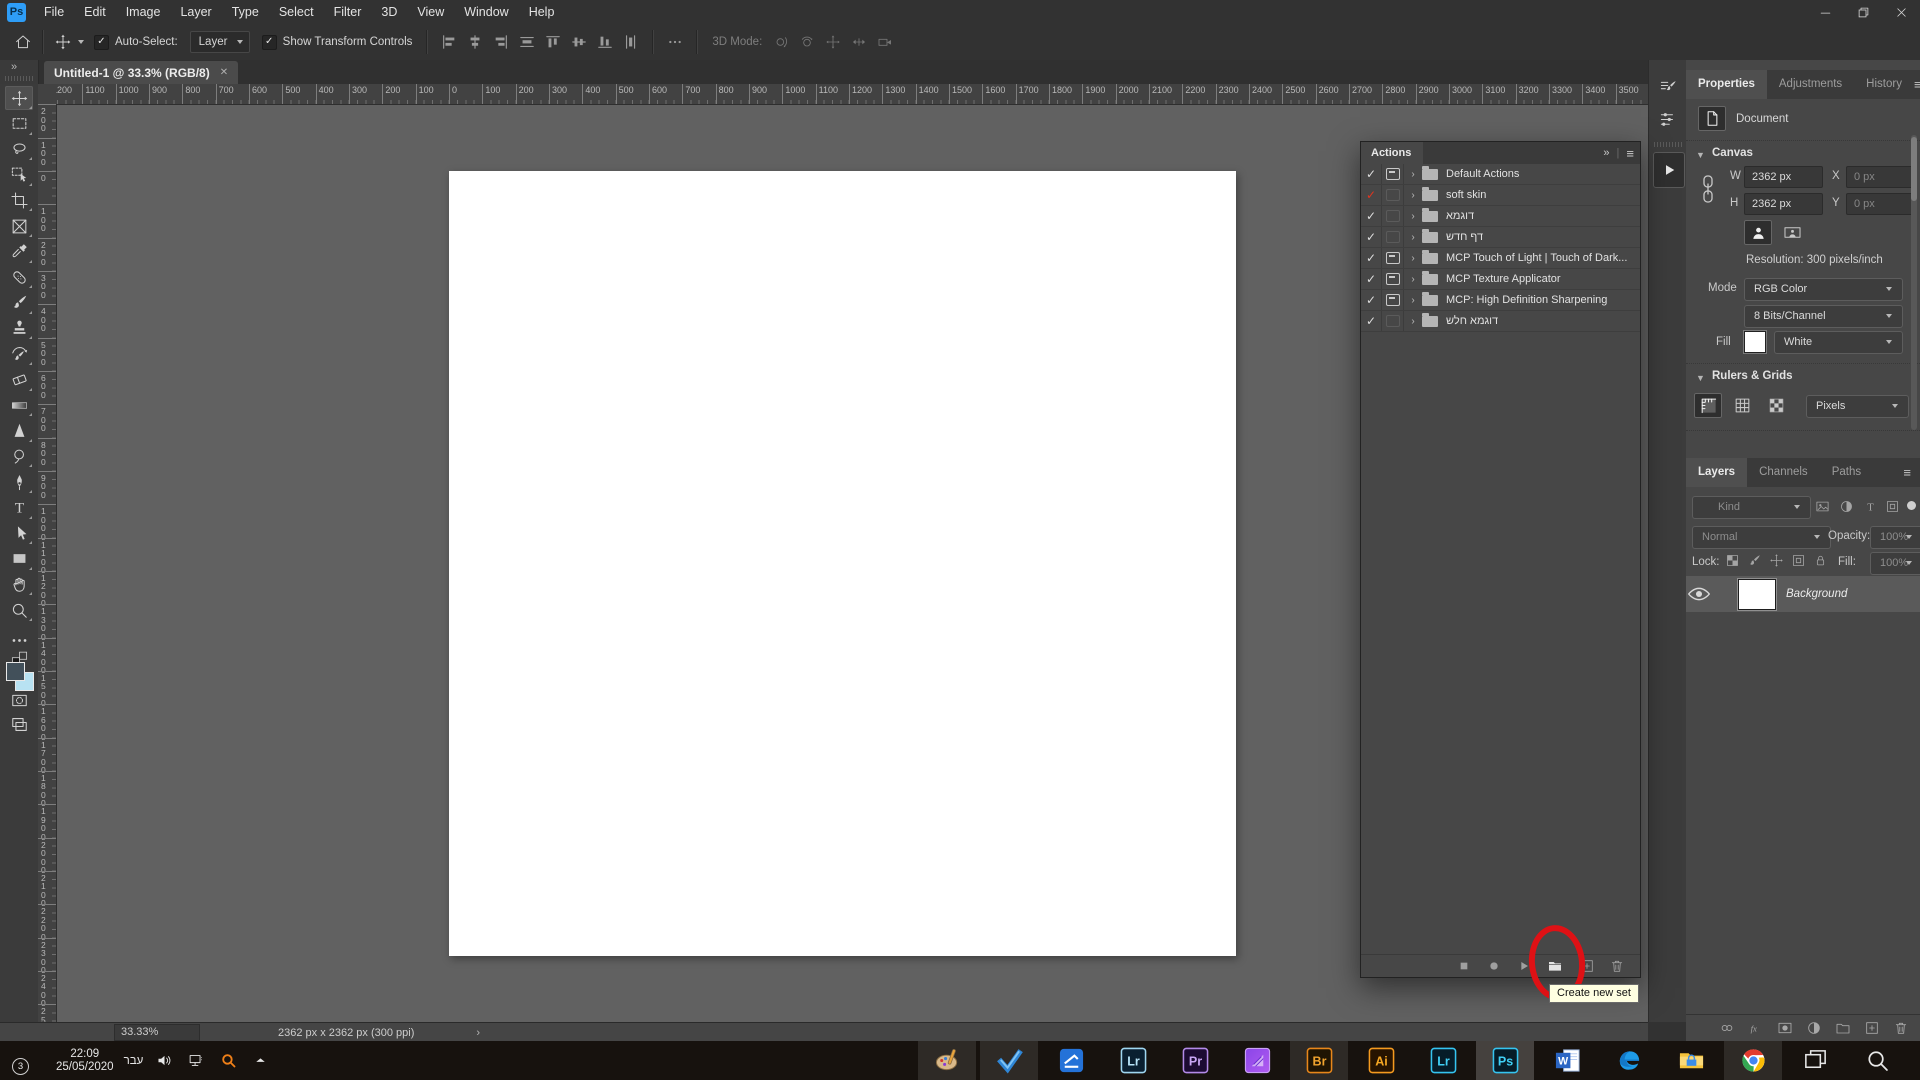 The width and height of the screenshot is (1920, 1080). Describe the element at coordinates (1758, 232) in the screenshot. I see `orientation-portrait-button` at that location.